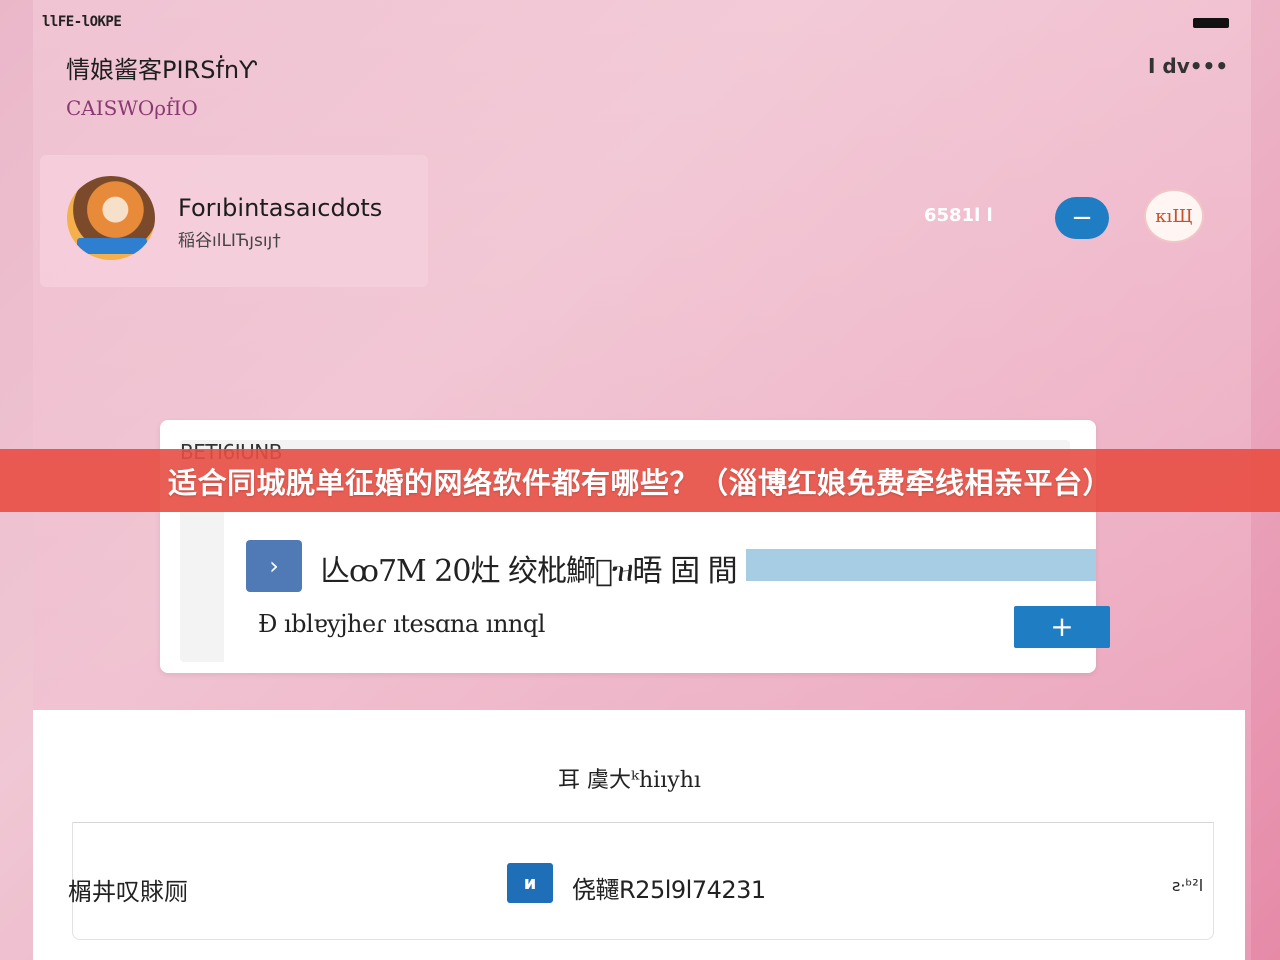 The height and width of the screenshot is (960, 1280). I want to click on app-logo-icon: ᴎ, so click(530, 883).